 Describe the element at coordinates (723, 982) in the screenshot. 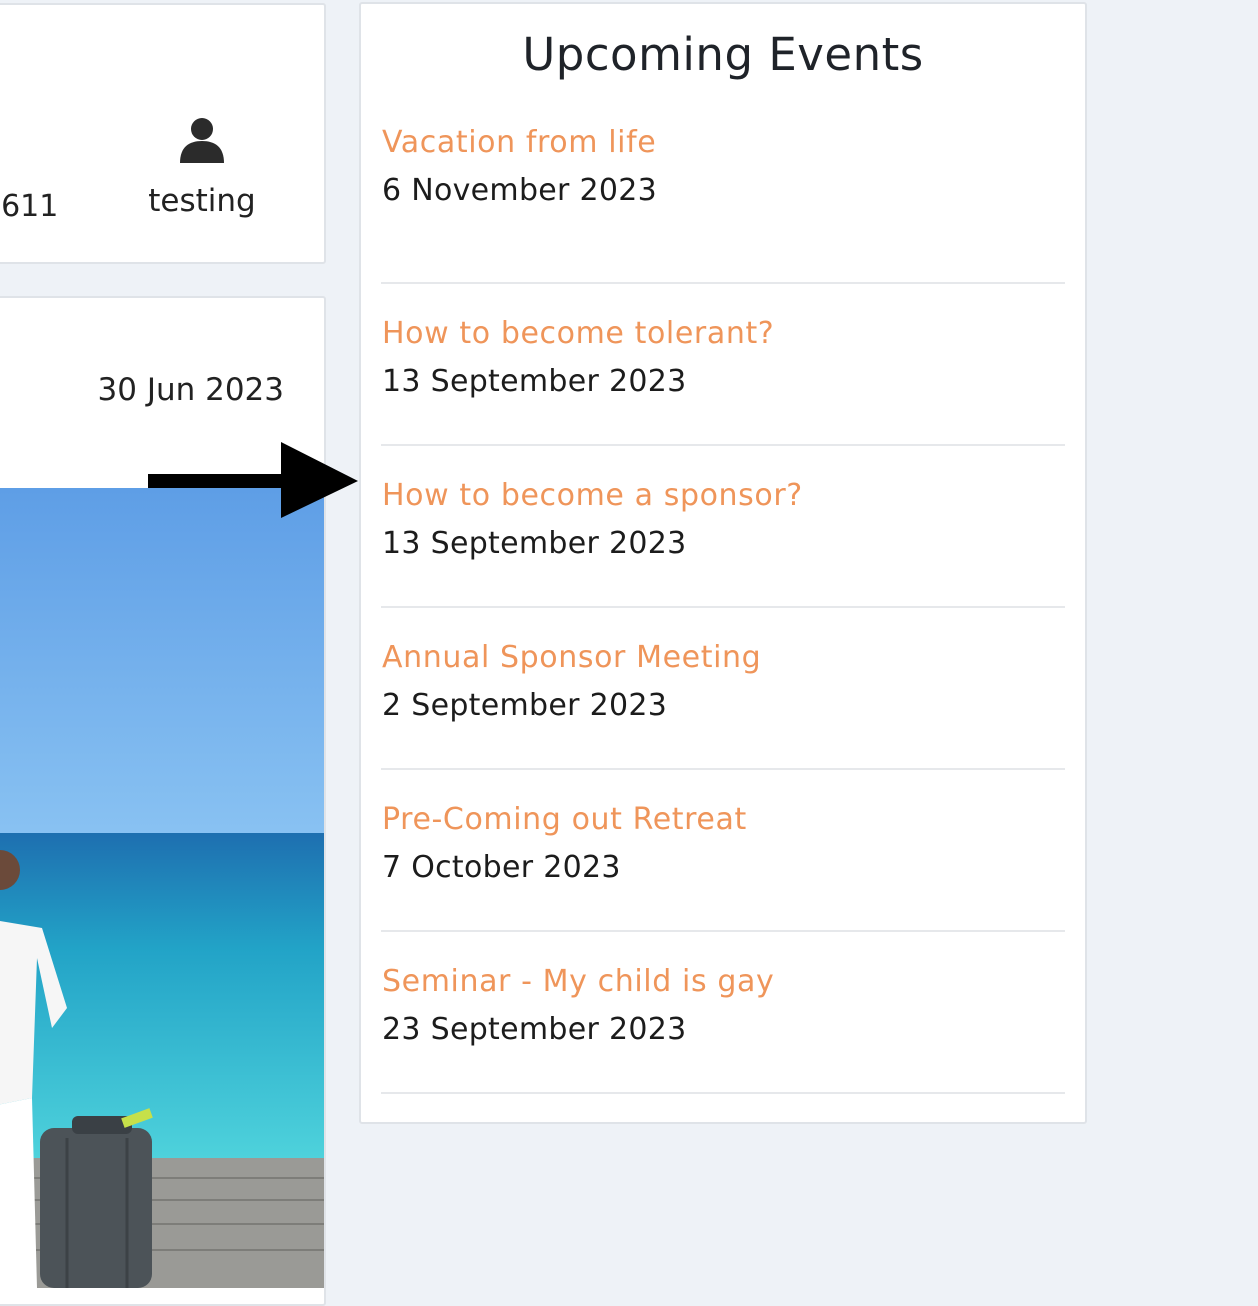

I see `event-link: Seminar - My child is gay` at that location.